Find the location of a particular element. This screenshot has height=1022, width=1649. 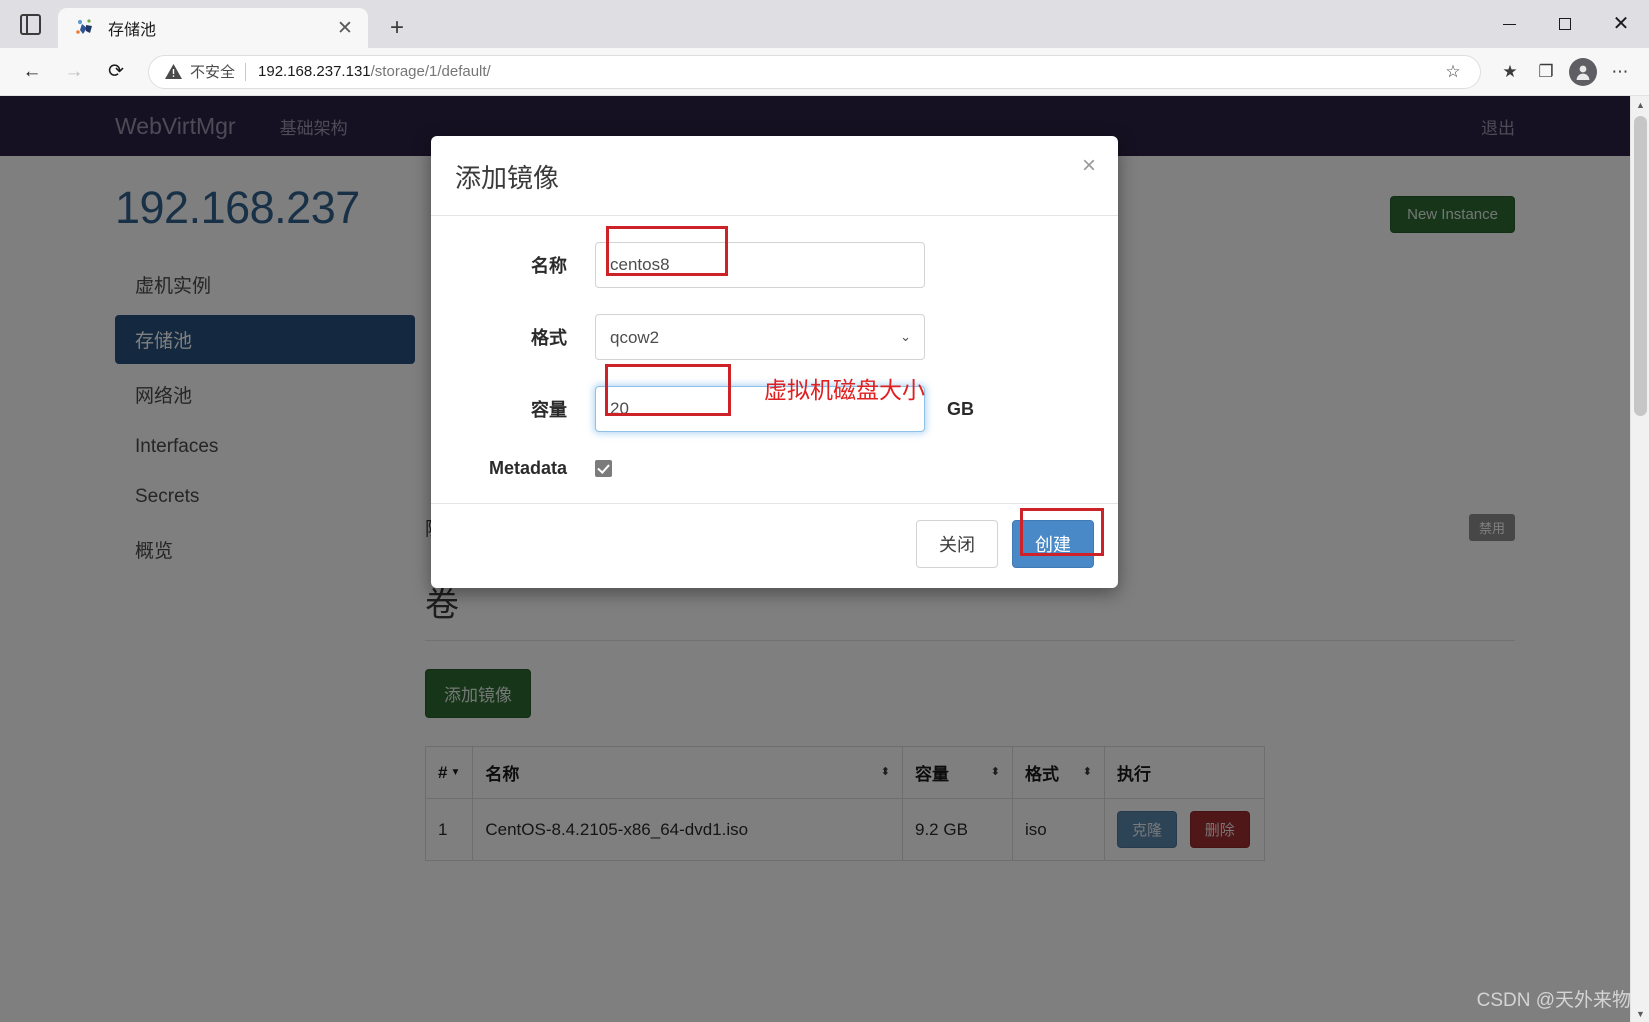

form-row-format: 格式 qcow2 ⌄ is located at coordinates (774, 337).